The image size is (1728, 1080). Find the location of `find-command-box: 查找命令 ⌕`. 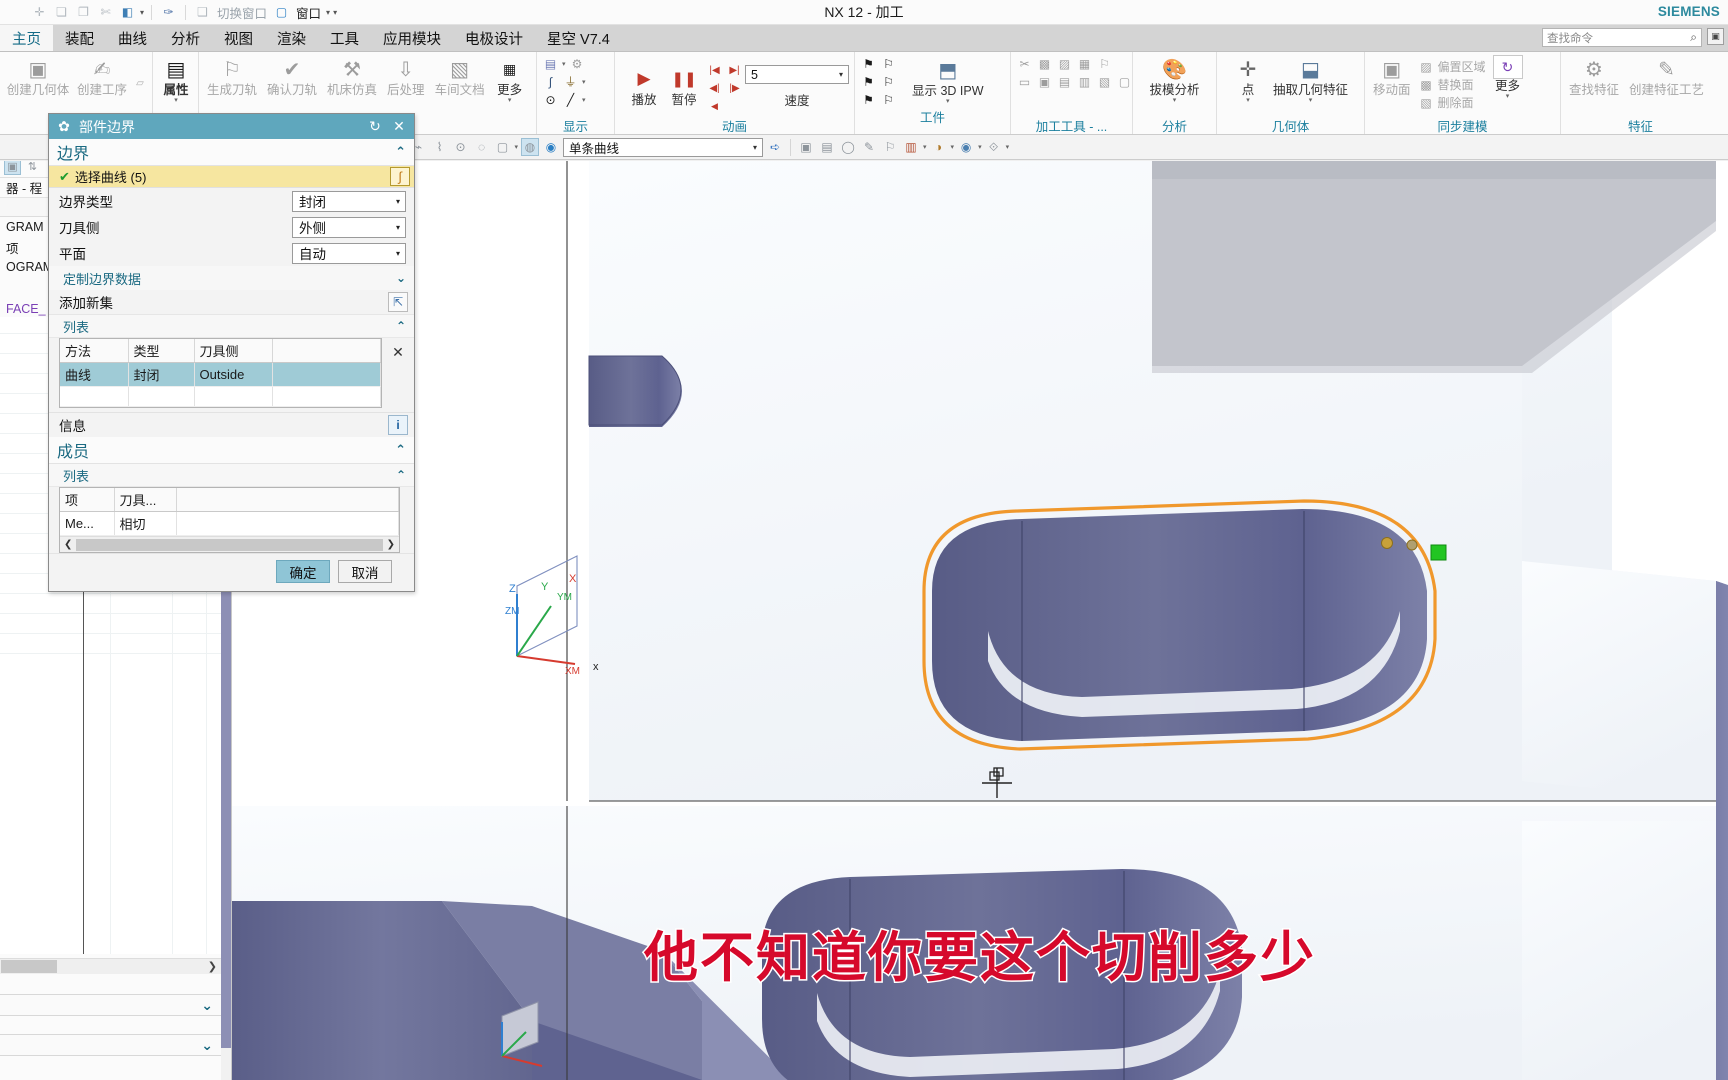

find-command-box: 查找命令 ⌕ is located at coordinates (1622, 37).